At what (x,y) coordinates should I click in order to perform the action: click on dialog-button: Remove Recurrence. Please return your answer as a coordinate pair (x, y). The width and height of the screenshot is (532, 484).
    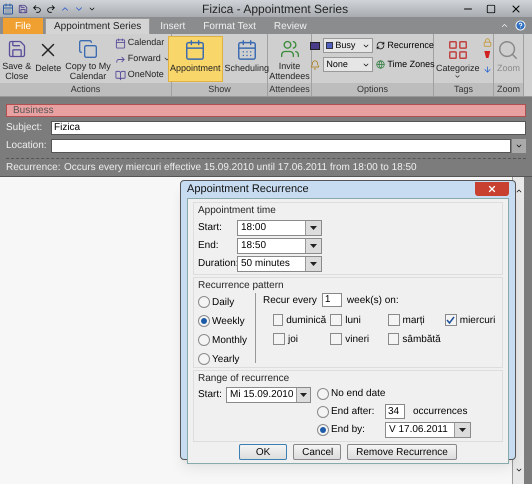
    Looking at the image, I should click on (402, 452).